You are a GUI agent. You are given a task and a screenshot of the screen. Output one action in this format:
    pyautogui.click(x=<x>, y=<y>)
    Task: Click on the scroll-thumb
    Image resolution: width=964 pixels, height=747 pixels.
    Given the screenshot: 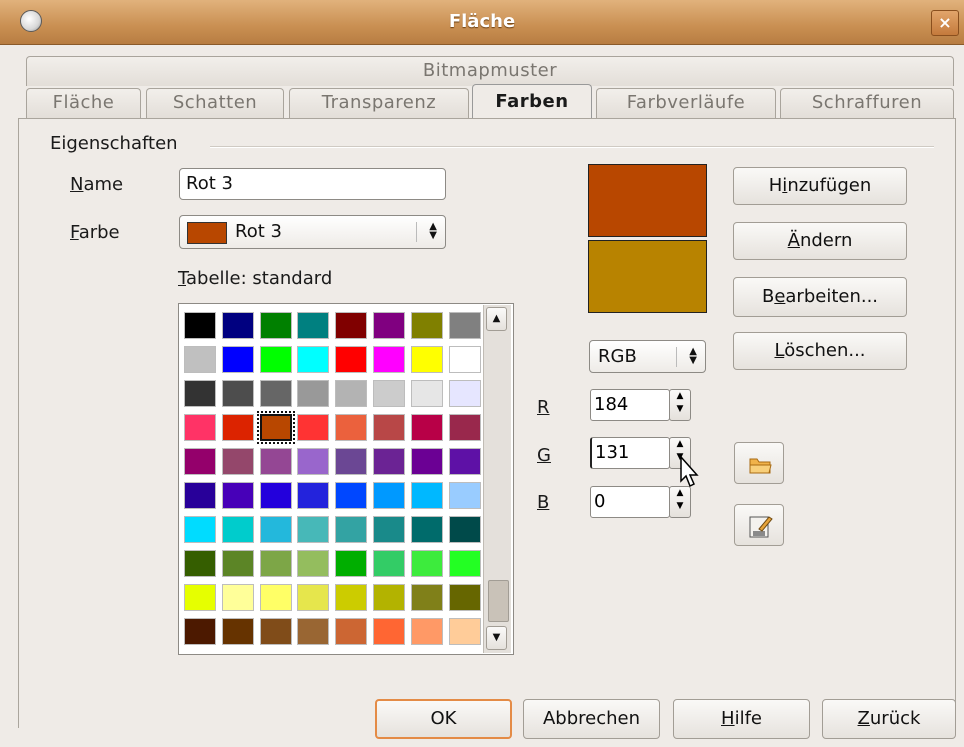 What is the action you would take?
    pyautogui.click(x=498, y=601)
    